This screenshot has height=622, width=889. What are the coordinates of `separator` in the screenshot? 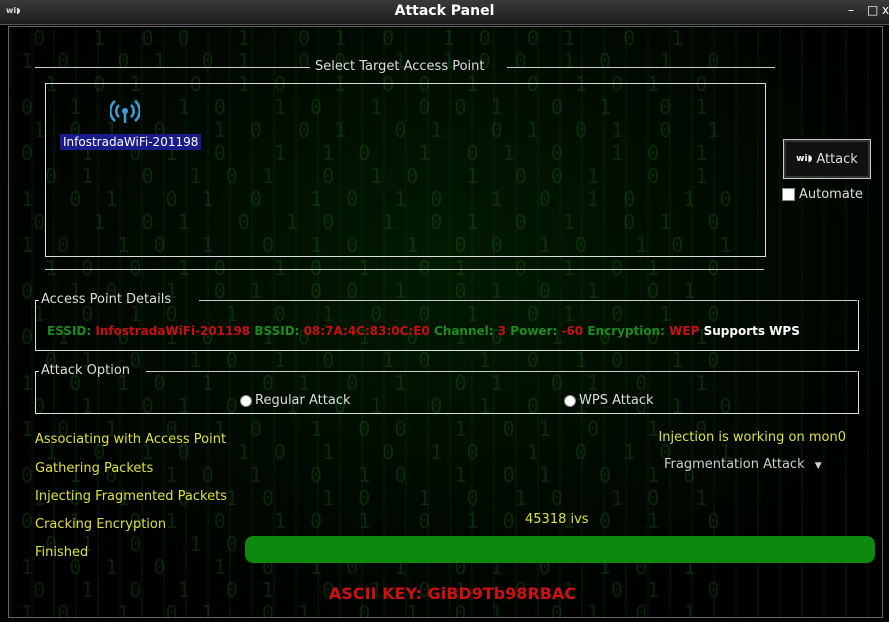 It's located at (404, 269).